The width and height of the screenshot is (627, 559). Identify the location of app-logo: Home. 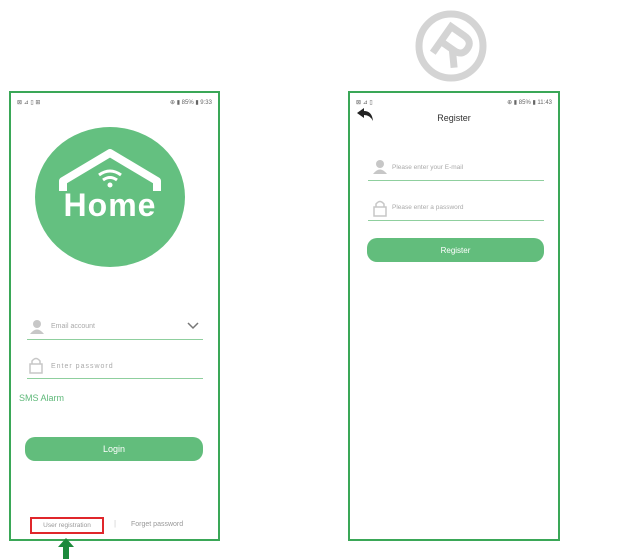
(110, 197).